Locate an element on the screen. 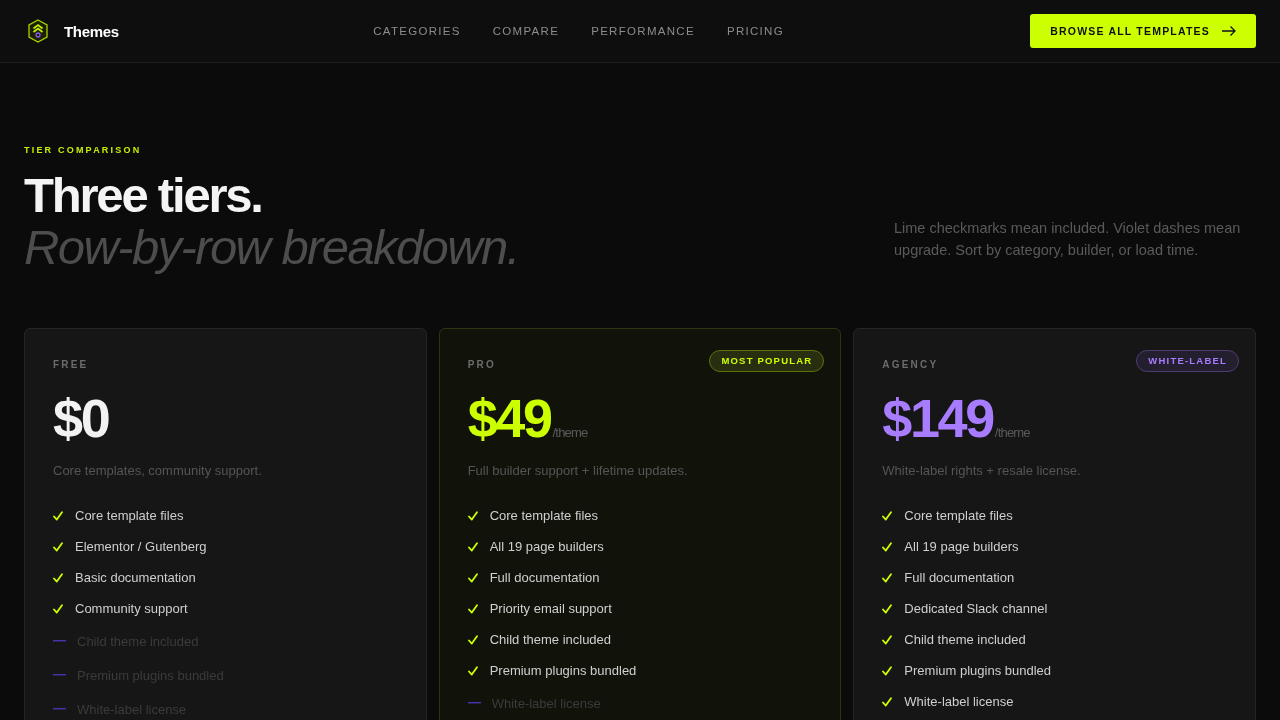 The image size is (1280, 720). brand-name: Themes is located at coordinates (91, 31).